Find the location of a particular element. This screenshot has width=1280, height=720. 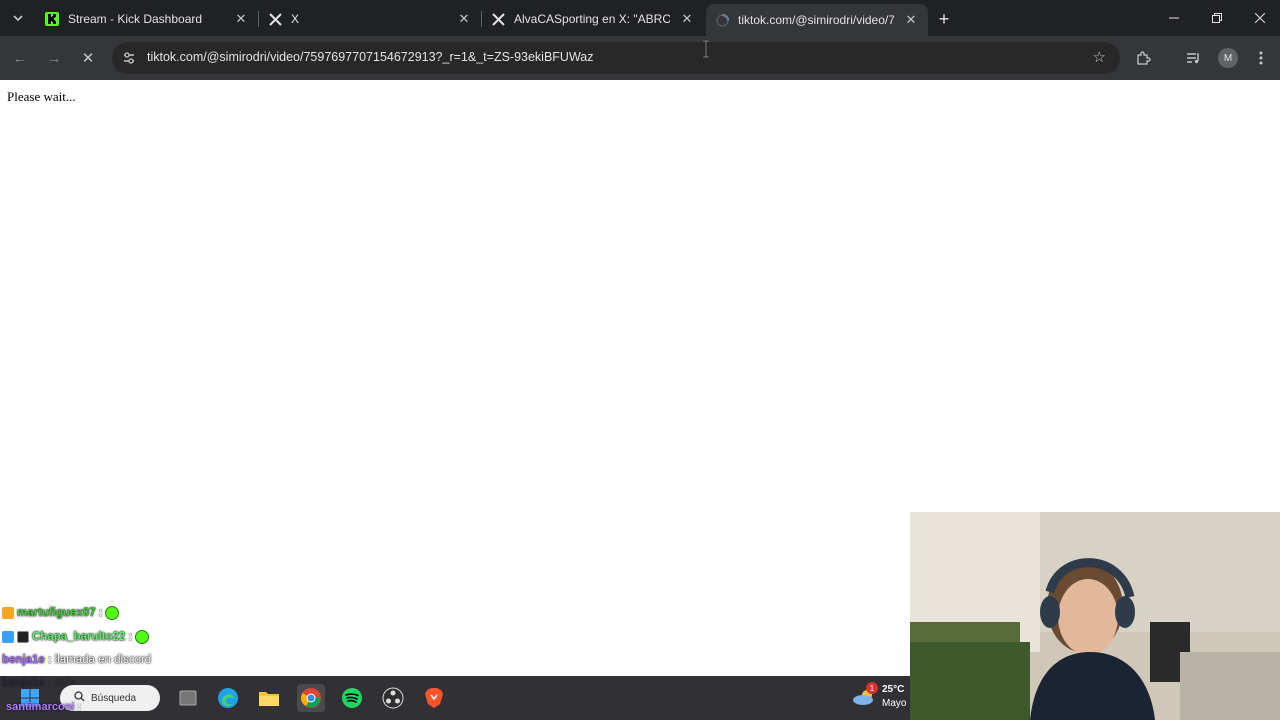

taskbar-file-explorer is located at coordinates (269, 698).